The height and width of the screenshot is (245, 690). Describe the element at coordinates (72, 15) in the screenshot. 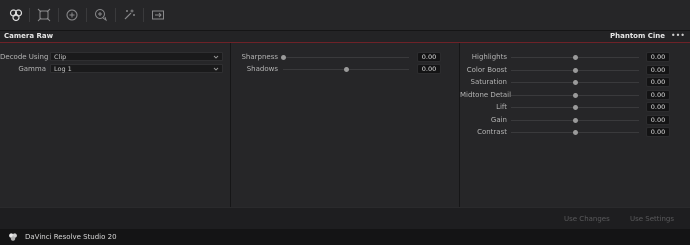

I see `add-node-icon` at that location.